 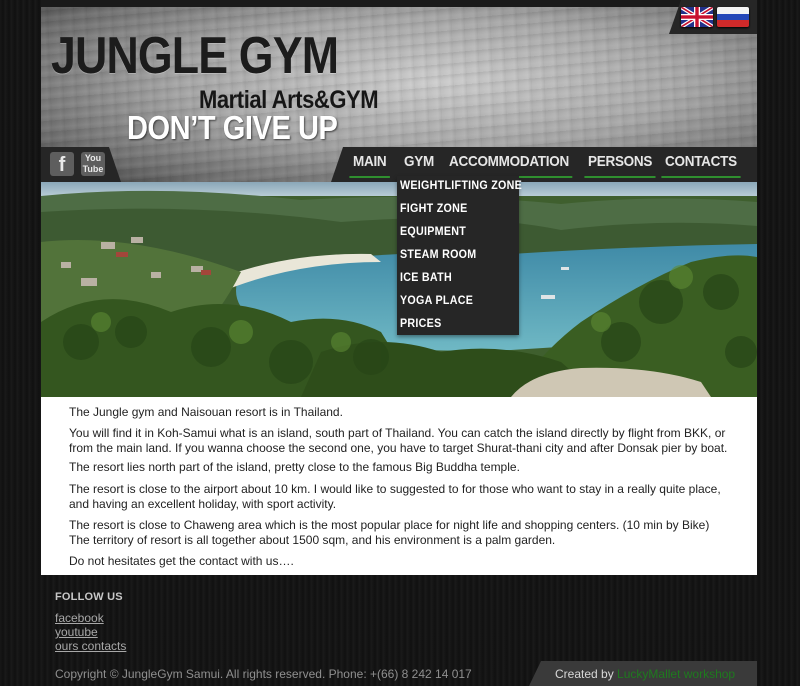 What do you see at coordinates (93, 164) in the screenshot?
I see `youtube-icon: You Tube` at bounding box center [93, 164].